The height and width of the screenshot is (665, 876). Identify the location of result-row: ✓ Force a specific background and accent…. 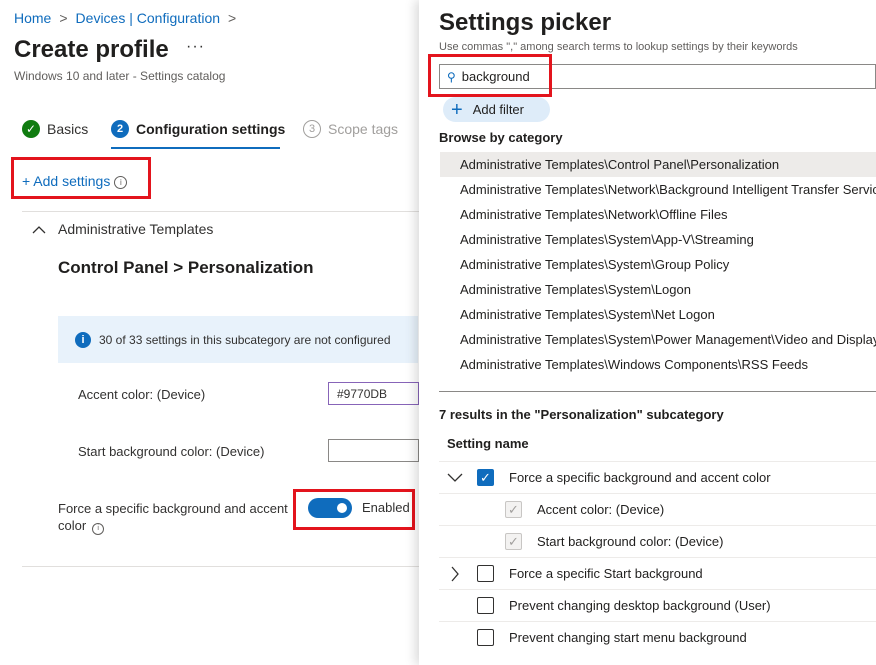
(657, 477).